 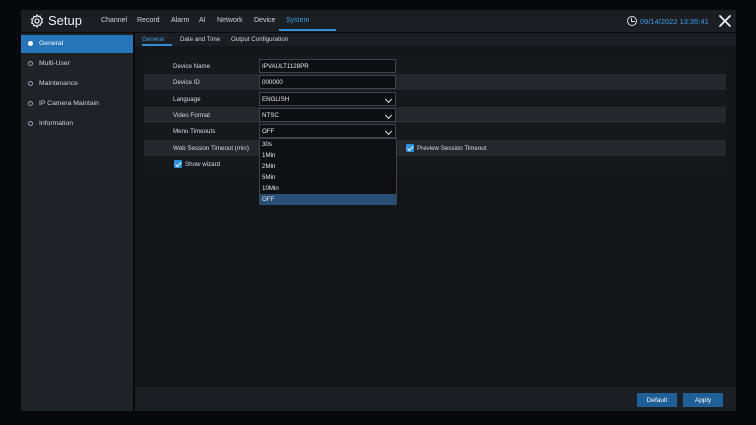 I want to click on dropdown-option-2min: 2Min, so click(x=328, y=166).